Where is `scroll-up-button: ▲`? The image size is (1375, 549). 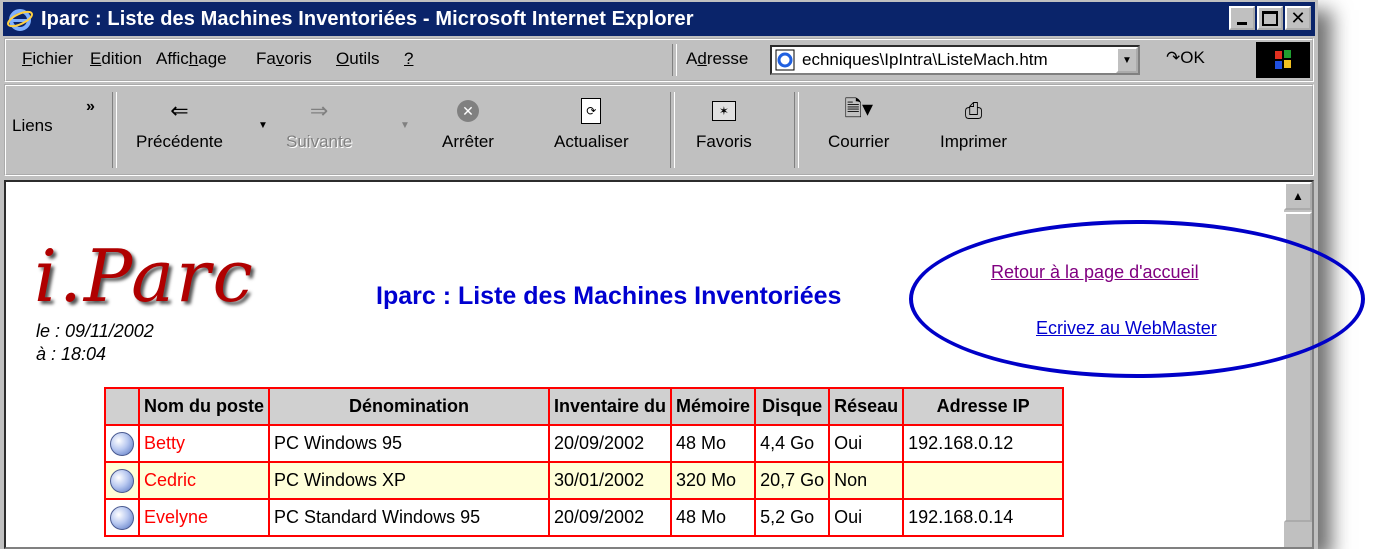 scroll-up-button: ▲ is located at coordinates (1298, 196).